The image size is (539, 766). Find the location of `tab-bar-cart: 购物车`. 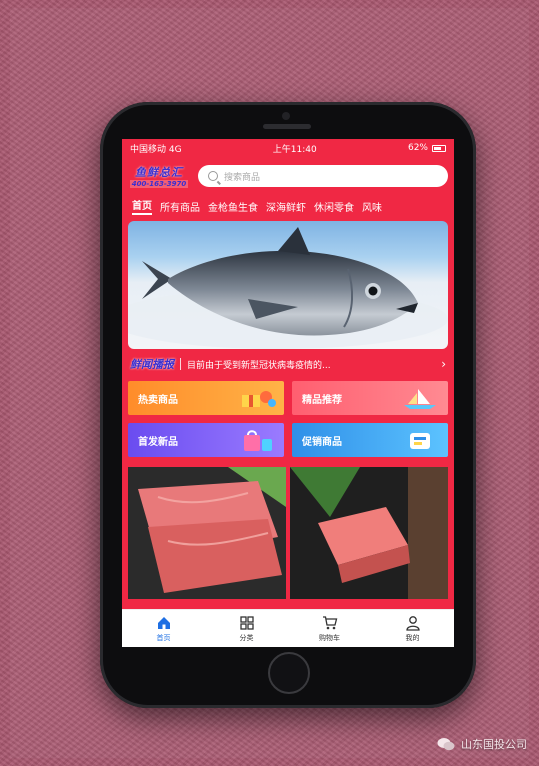

tab-bar-cart: 购物车 is located at coordinates (330, 629).